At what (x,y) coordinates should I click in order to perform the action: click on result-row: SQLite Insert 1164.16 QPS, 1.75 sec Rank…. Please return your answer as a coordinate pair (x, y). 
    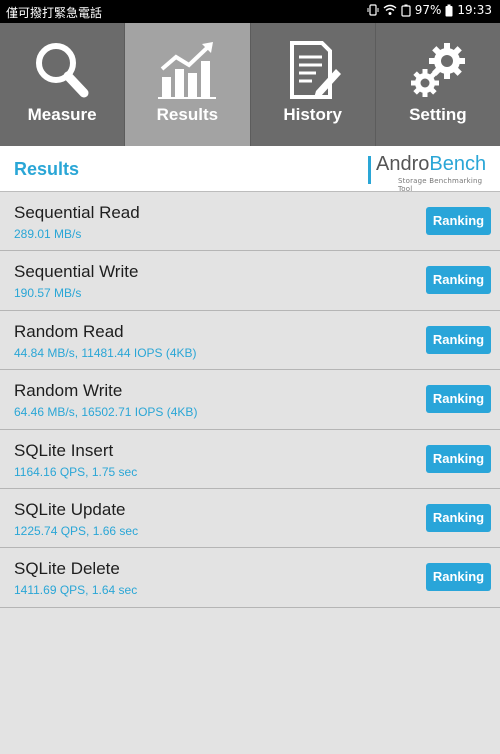
    Looking at the image, I should click on (250, 459).